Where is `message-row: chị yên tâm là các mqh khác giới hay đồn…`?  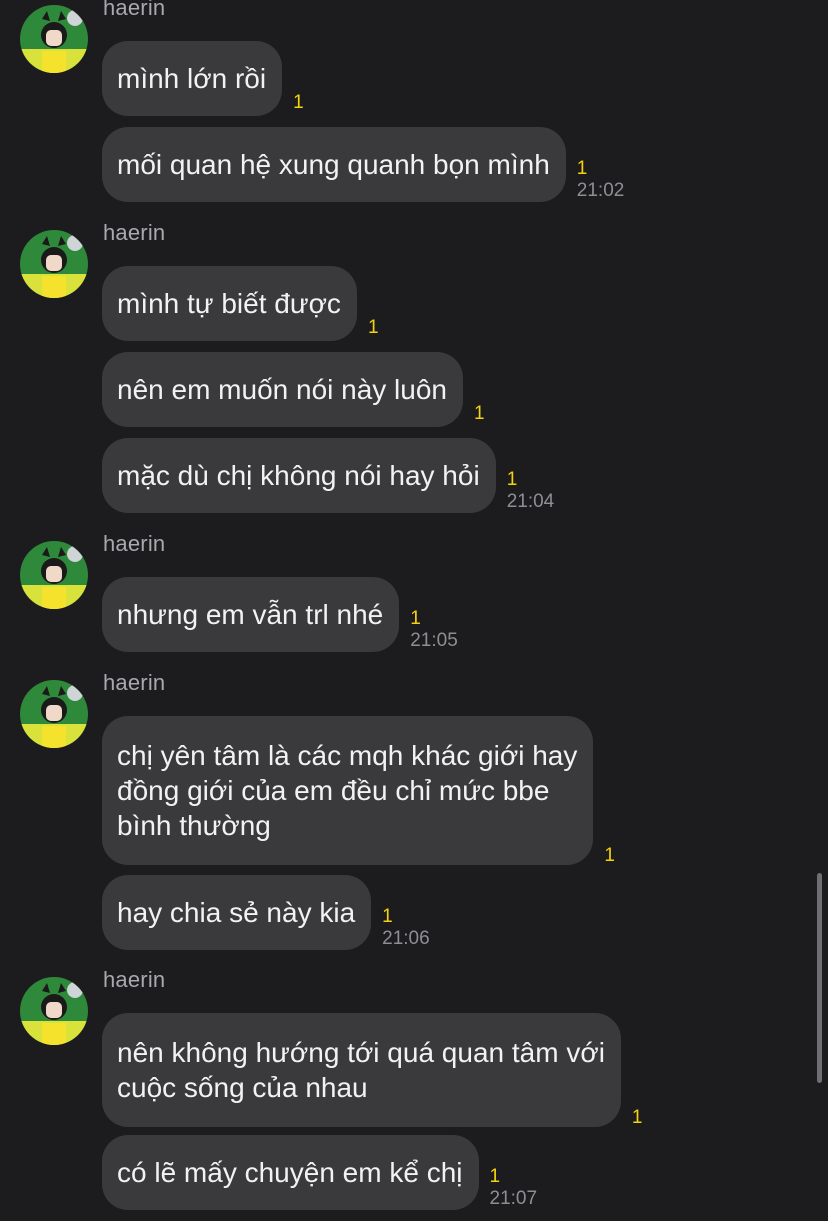
message-row: chị yên tâm là các mqh khác giới hay đồn… is located at coordinates (358, 791).